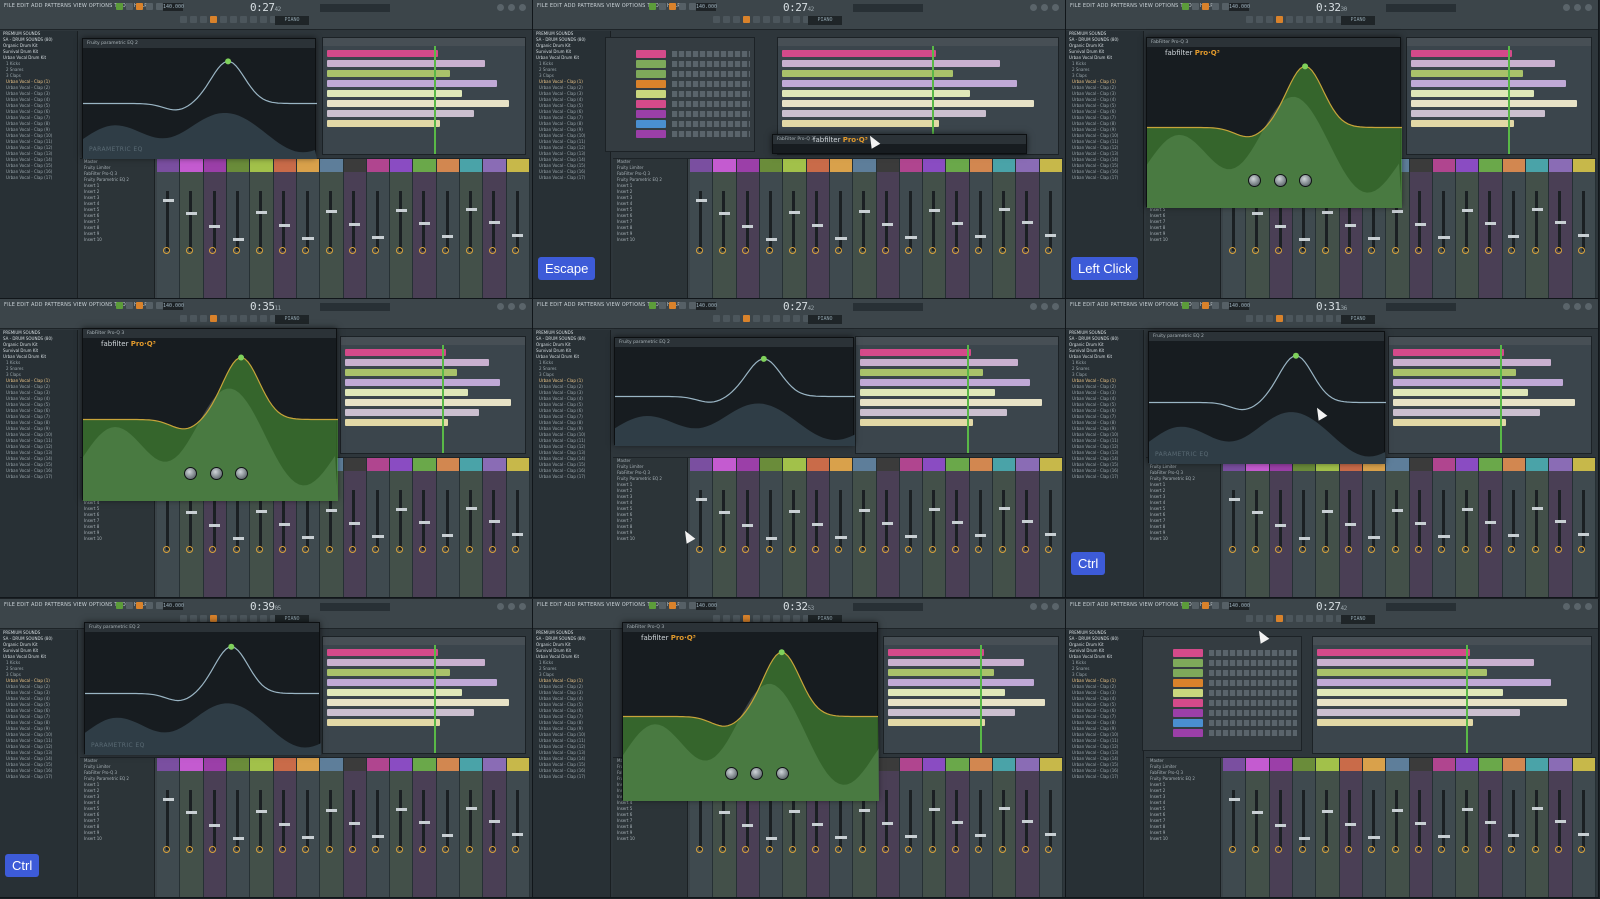  I want to click on plugin-titlebar: Fruity parametric EQ 2, so click(202, 627).